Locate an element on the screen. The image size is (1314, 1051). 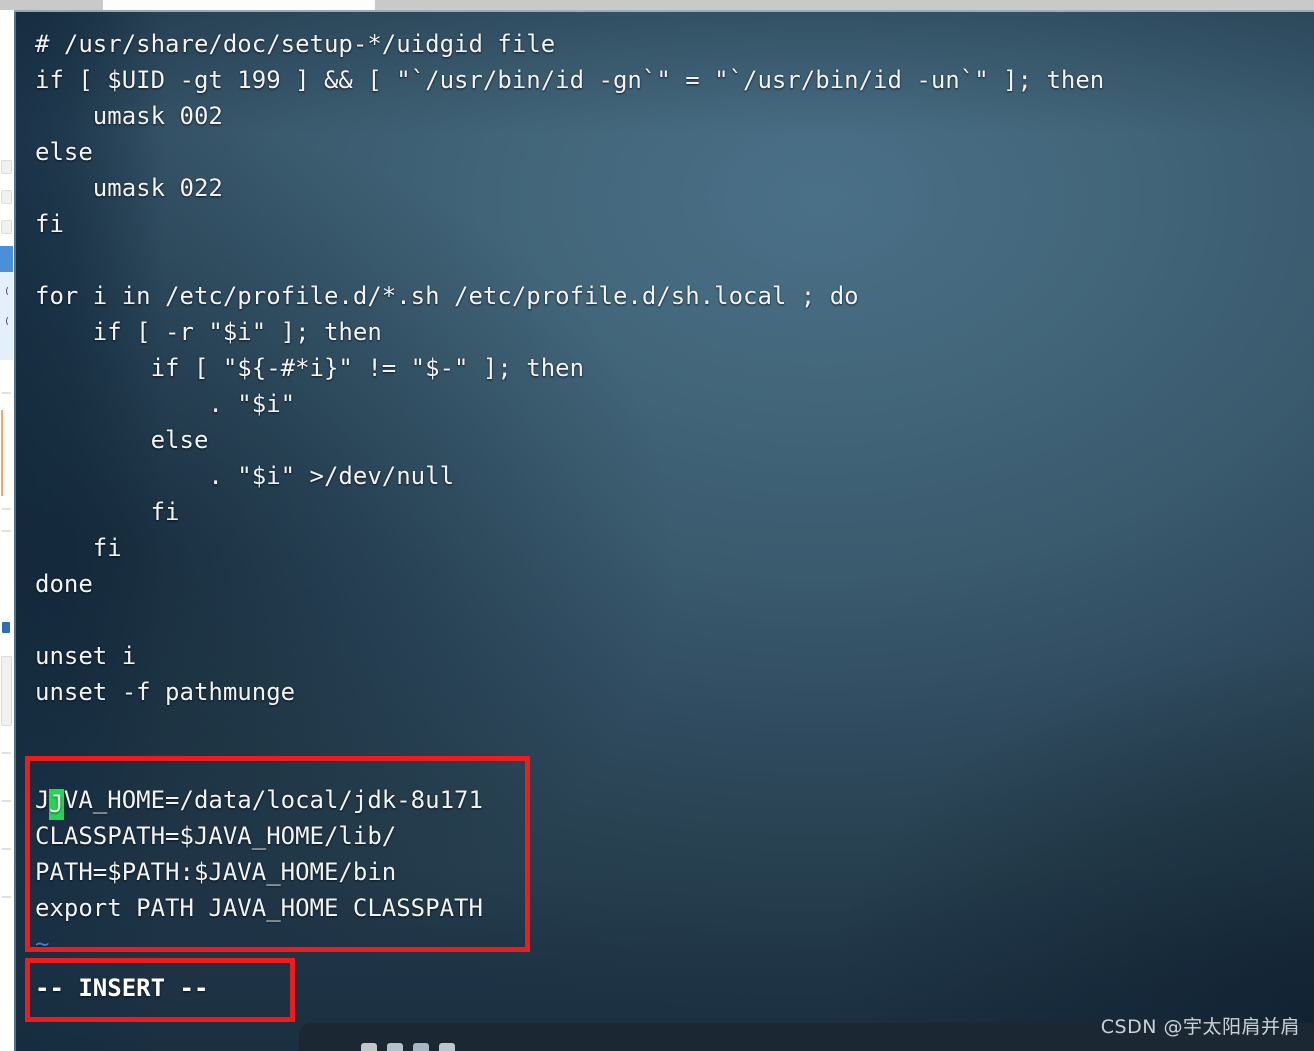
terminal-top-border is located at coordinates (664, 11).